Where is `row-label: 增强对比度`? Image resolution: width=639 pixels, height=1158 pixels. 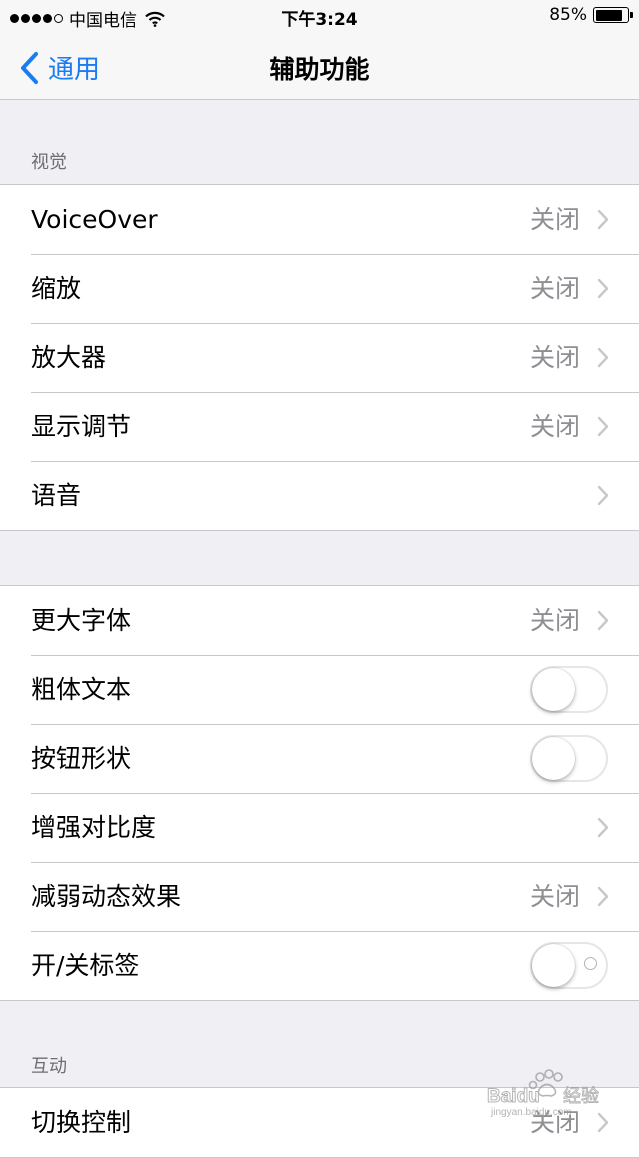 row-label: 增强对比度 is located at coordinates (94, 827).